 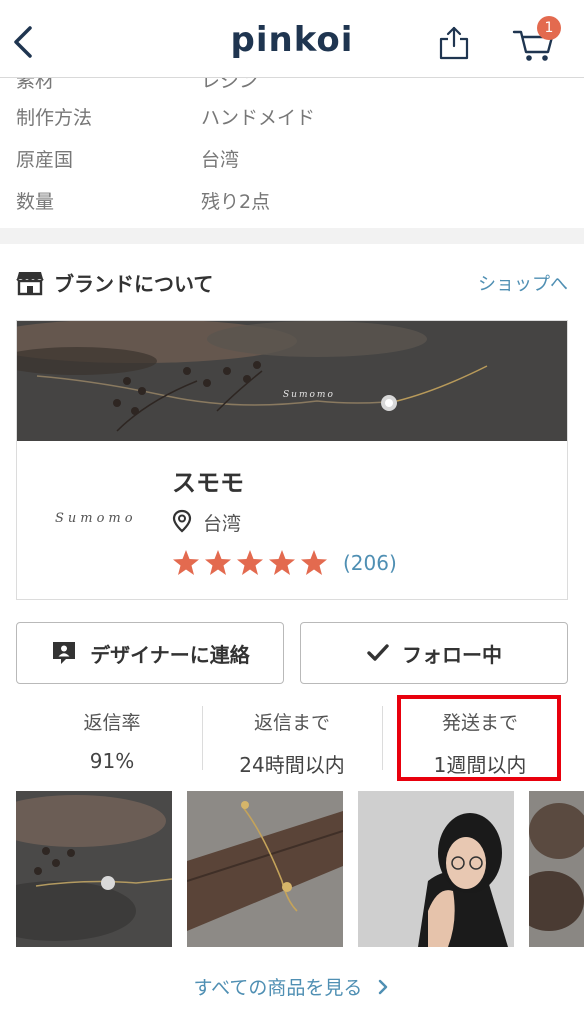 I want to click on spec-label: 原産国, so click(x=45, y=160).